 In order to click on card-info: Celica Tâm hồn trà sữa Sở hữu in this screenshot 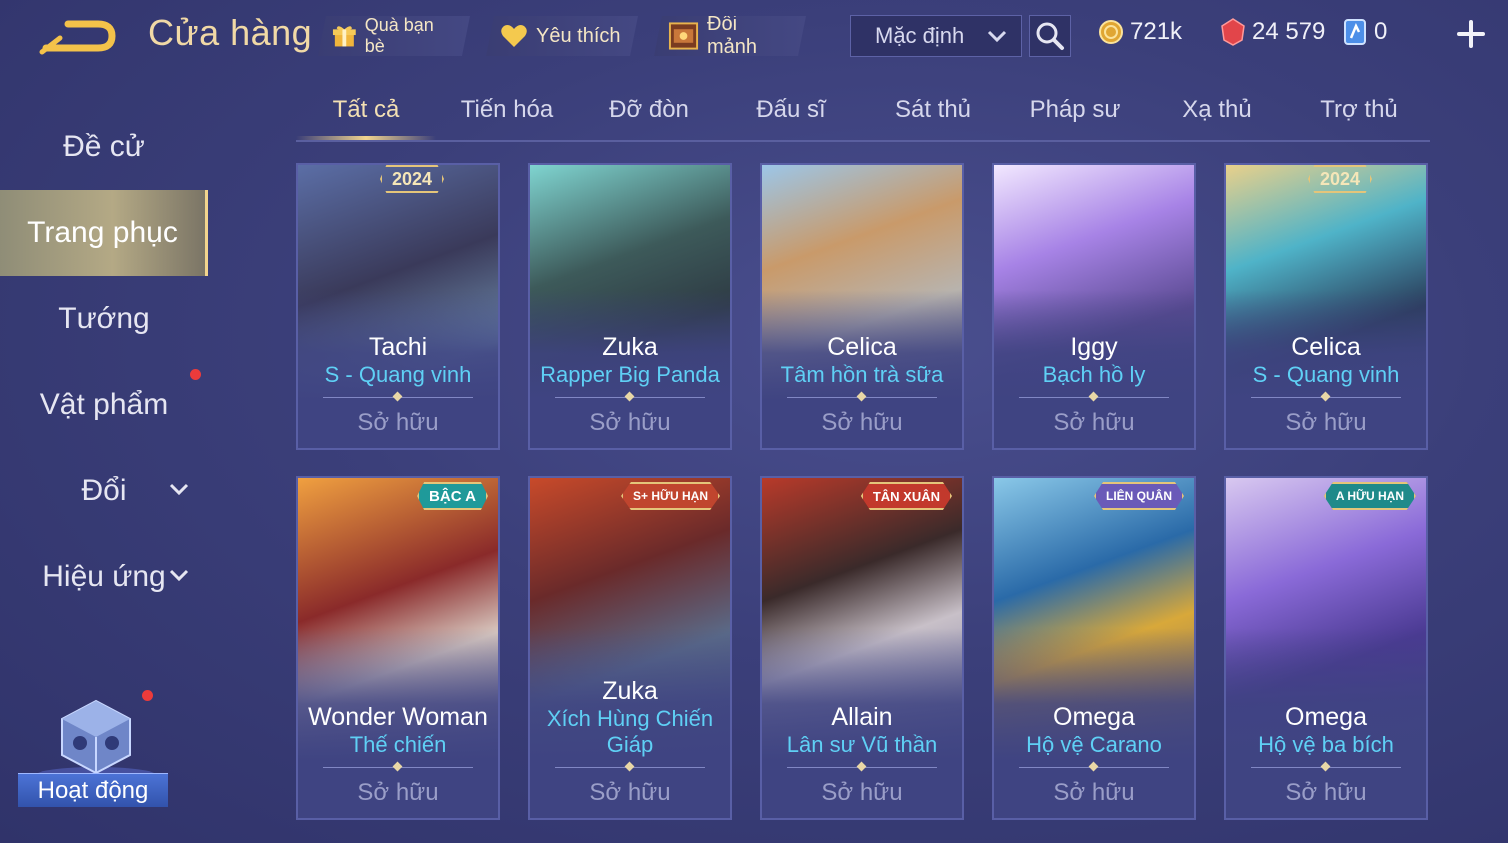, I will do `click(862, 390)`.